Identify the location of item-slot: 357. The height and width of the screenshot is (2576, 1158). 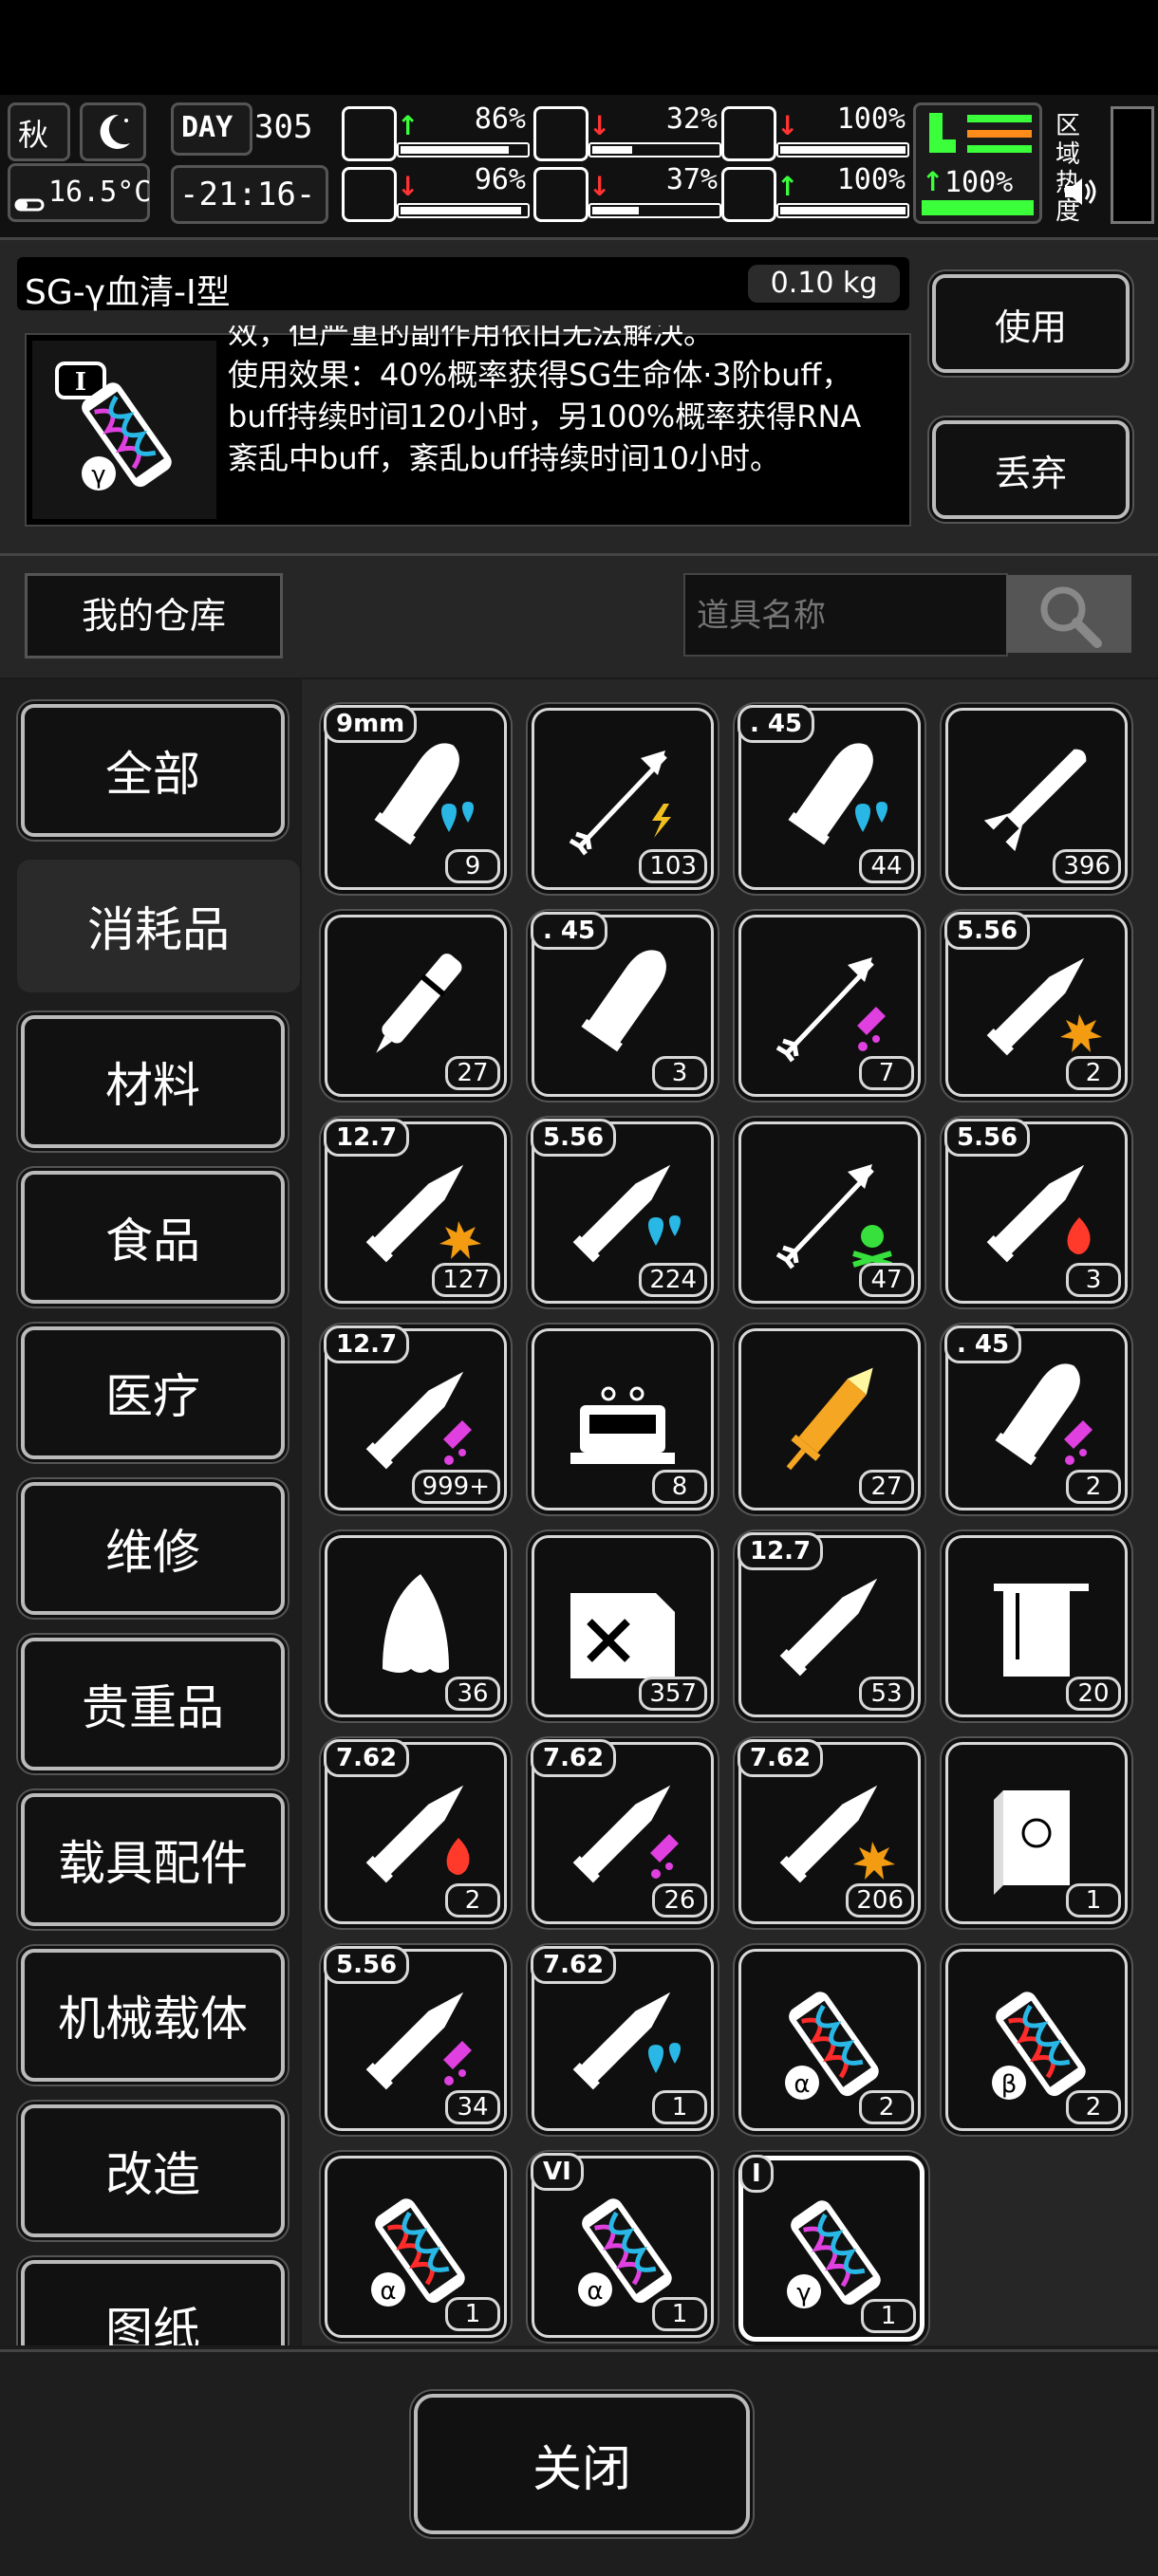
(623, 1626).